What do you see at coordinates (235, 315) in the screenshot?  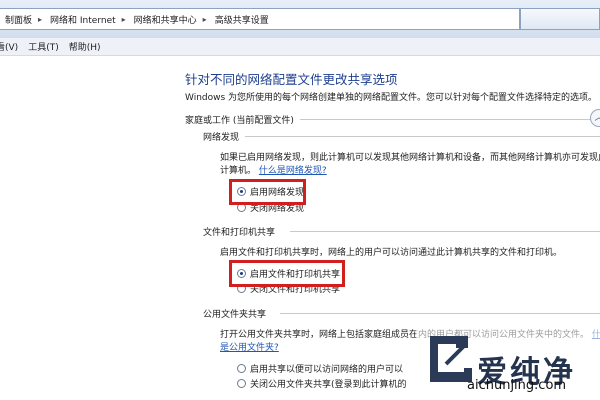 I see `public-folder-title: 公用文件夹共享` at bounding box center [235, 315].